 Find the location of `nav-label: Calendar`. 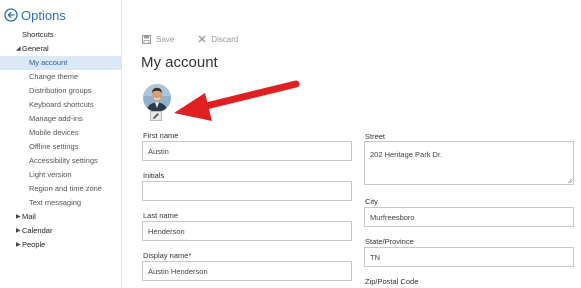

nav-label: Calendar is located at coordinates (37, 230).